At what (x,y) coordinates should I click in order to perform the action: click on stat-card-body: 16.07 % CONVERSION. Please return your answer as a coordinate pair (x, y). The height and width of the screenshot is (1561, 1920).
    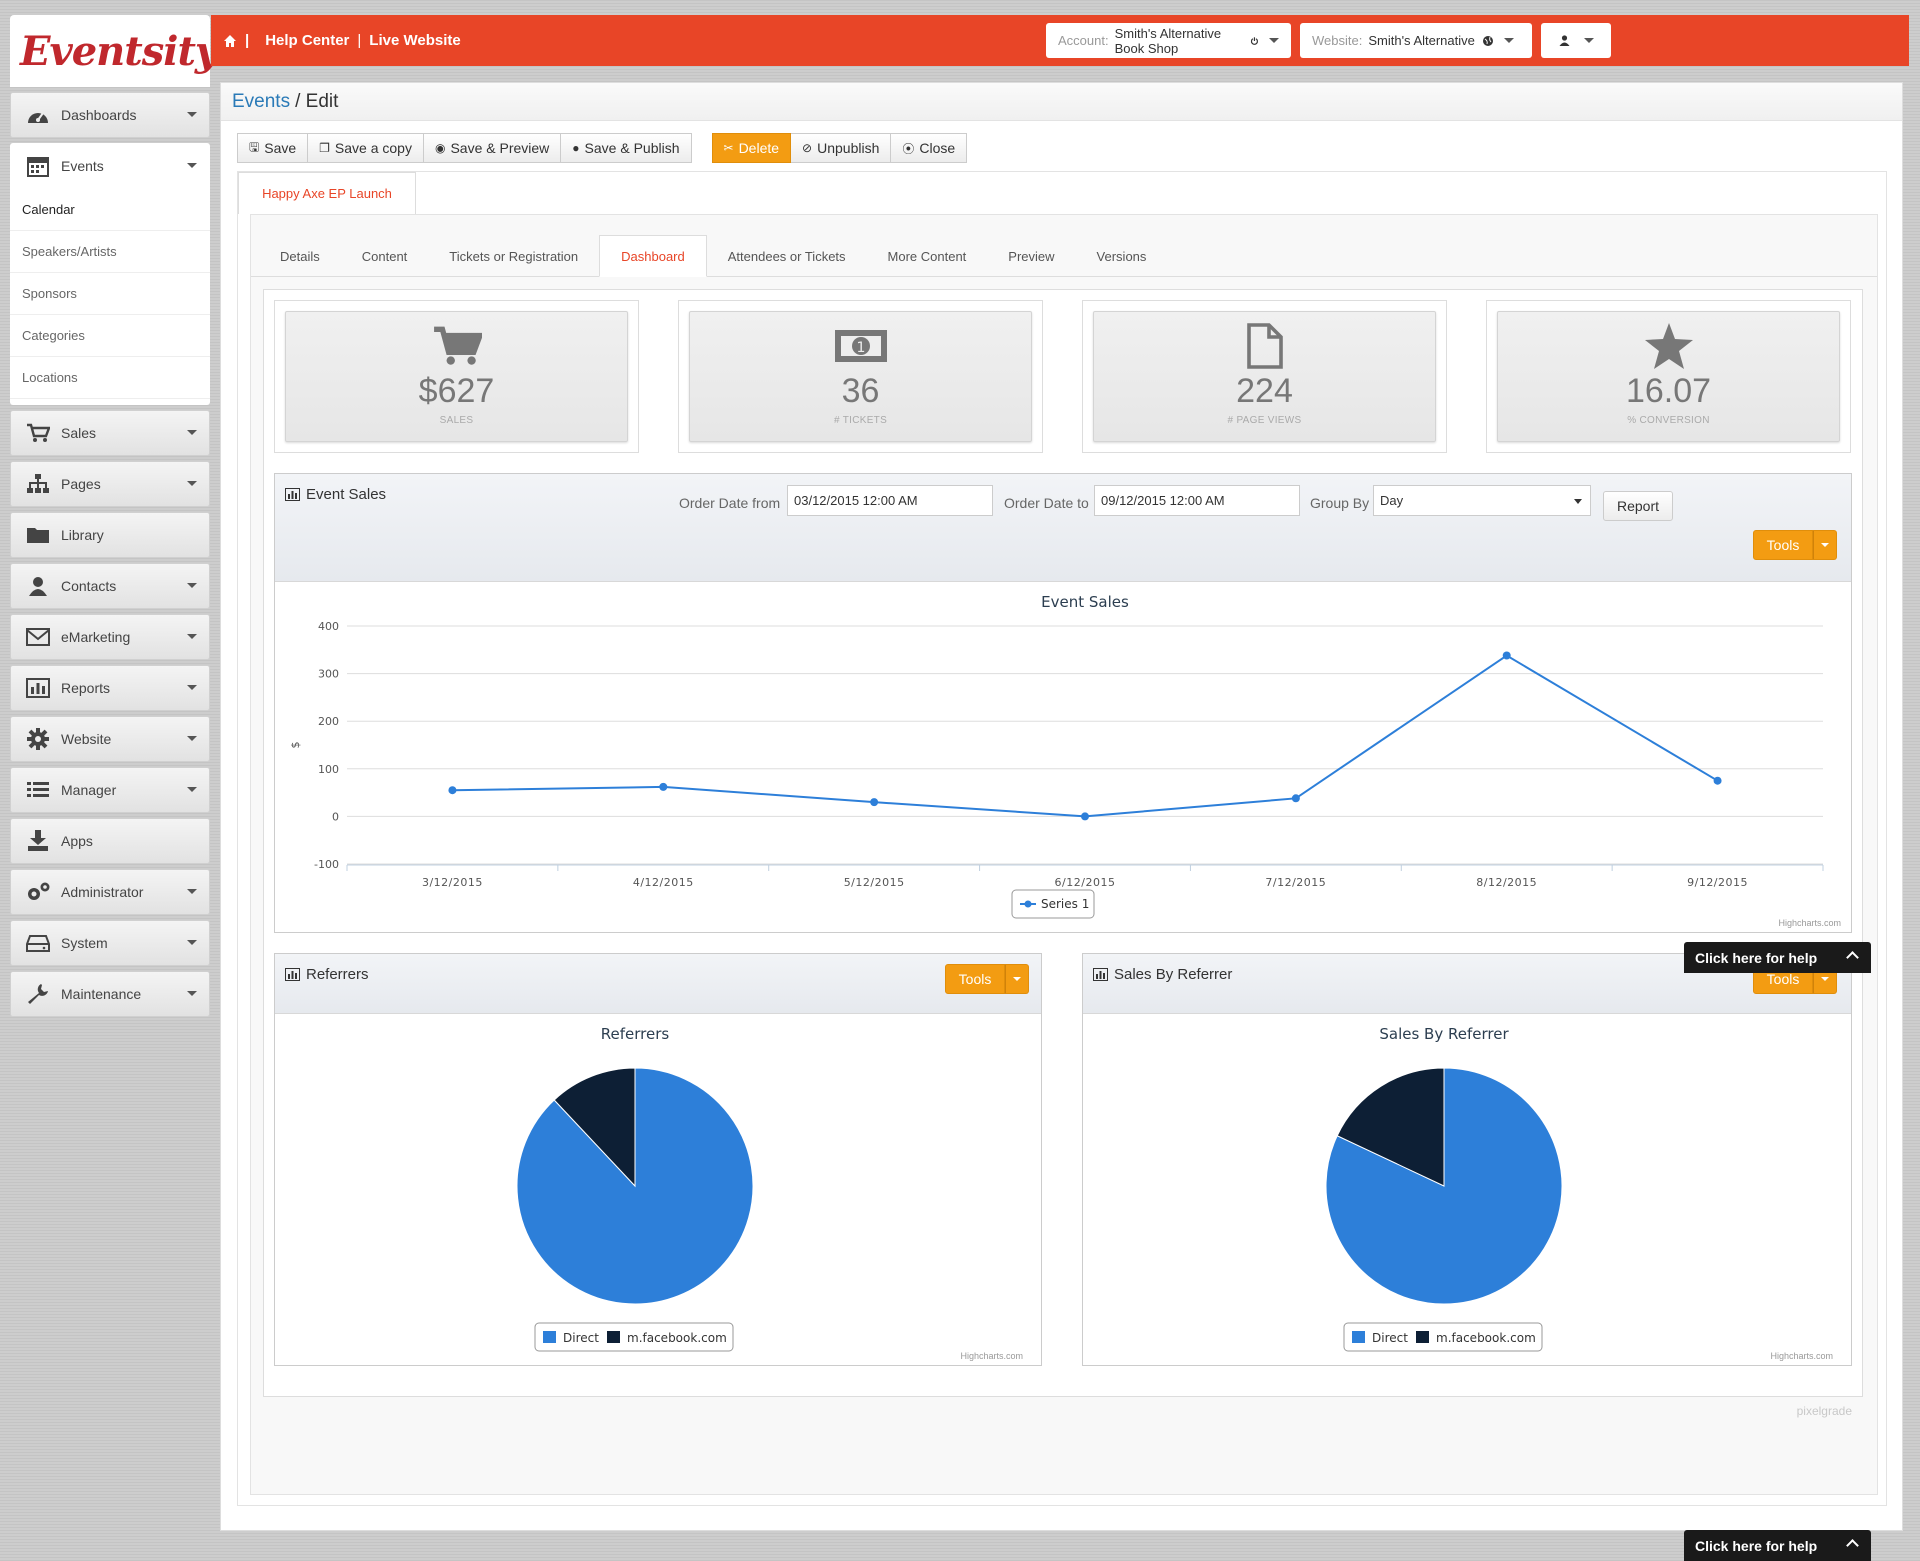
    Looking at the image, I should click on (1668, 376).